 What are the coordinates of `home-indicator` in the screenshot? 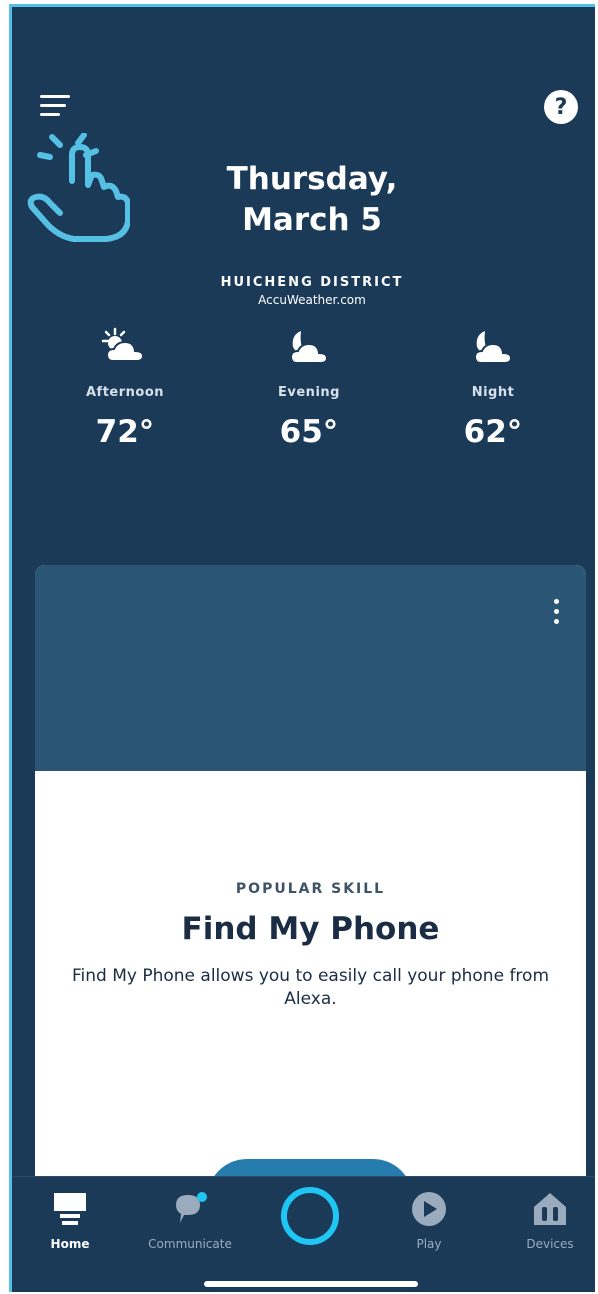 It's located at (311, 1284).